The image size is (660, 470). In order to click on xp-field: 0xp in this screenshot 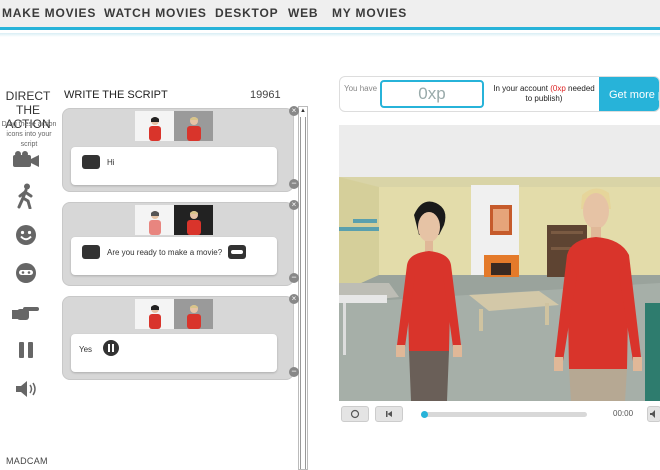, I will do `click(432, 94)`.